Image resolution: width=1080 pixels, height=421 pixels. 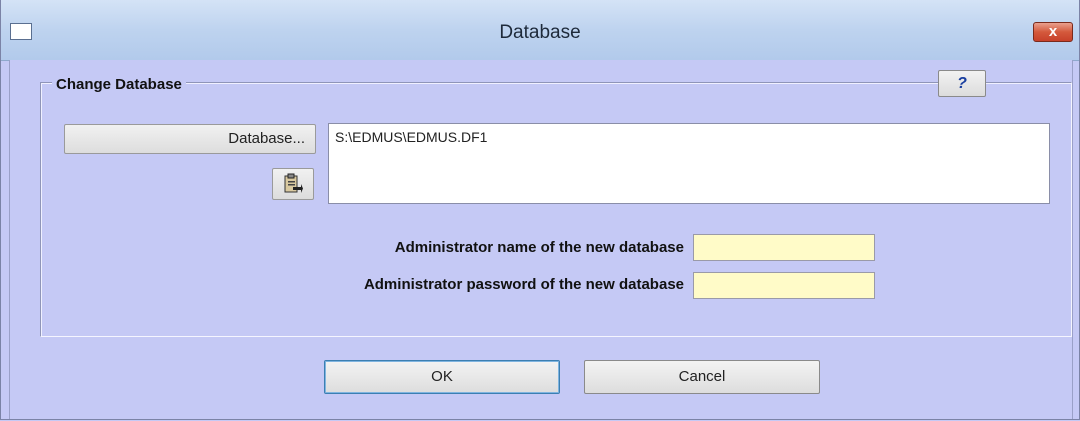 I want to click on help-button: ?, so click(x=962, y=83).